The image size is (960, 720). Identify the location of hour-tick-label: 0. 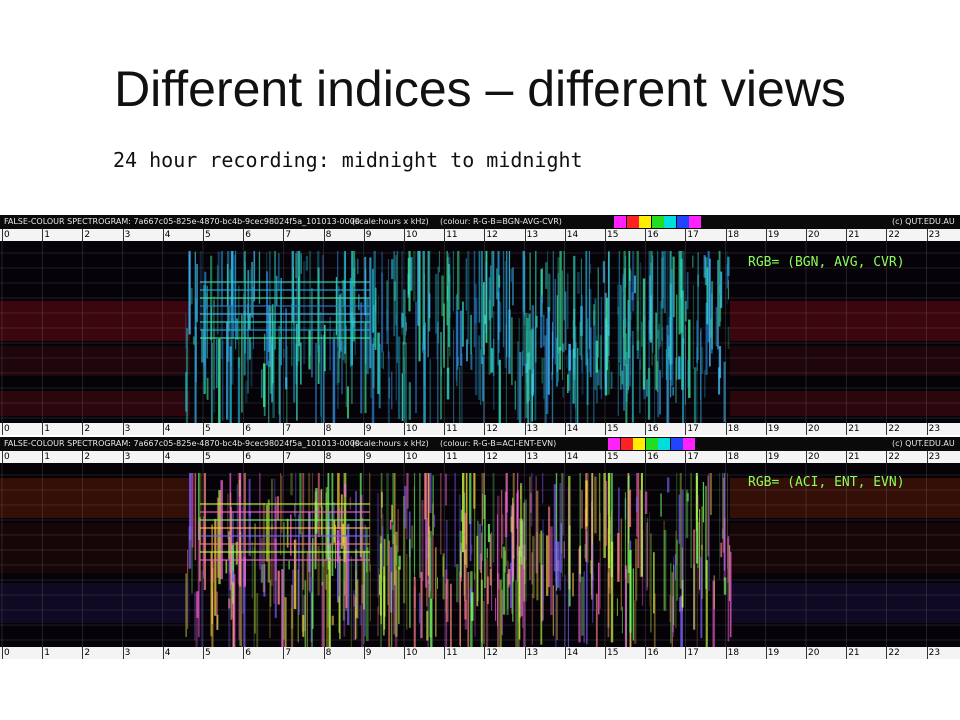
(7, 235).